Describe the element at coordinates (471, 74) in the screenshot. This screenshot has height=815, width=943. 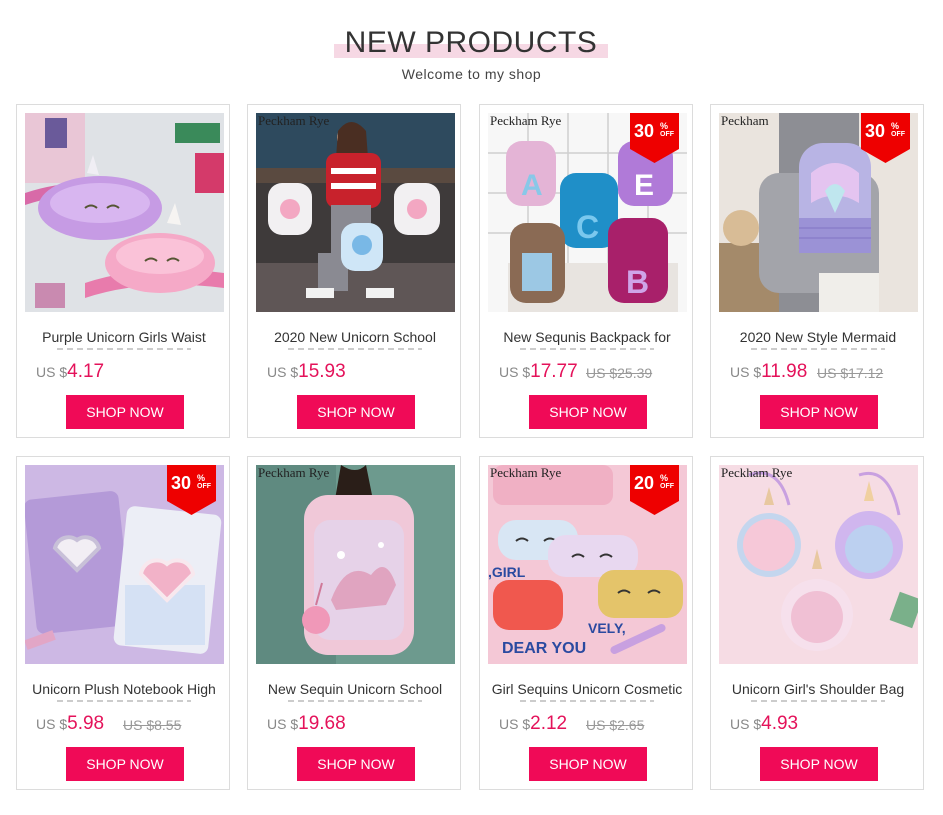
I see `page-subtitle: Welcome to my shop` at that location.